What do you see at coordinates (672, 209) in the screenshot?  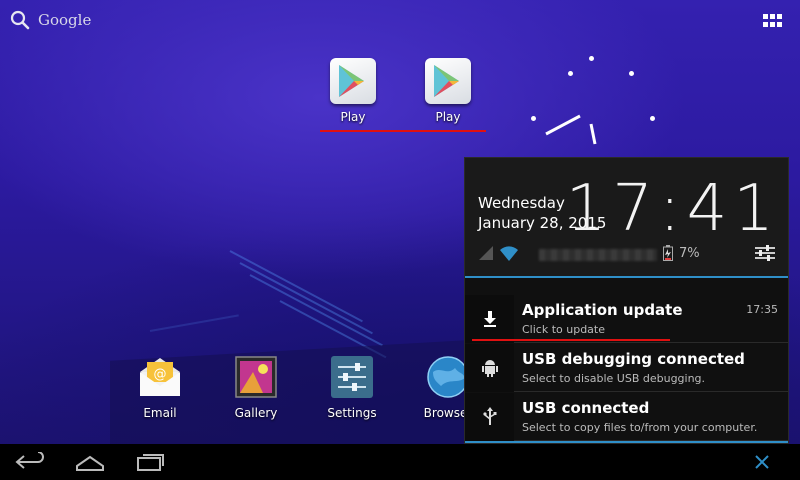 I see `clock-time: 17:41` at bounding box center [672, 209].